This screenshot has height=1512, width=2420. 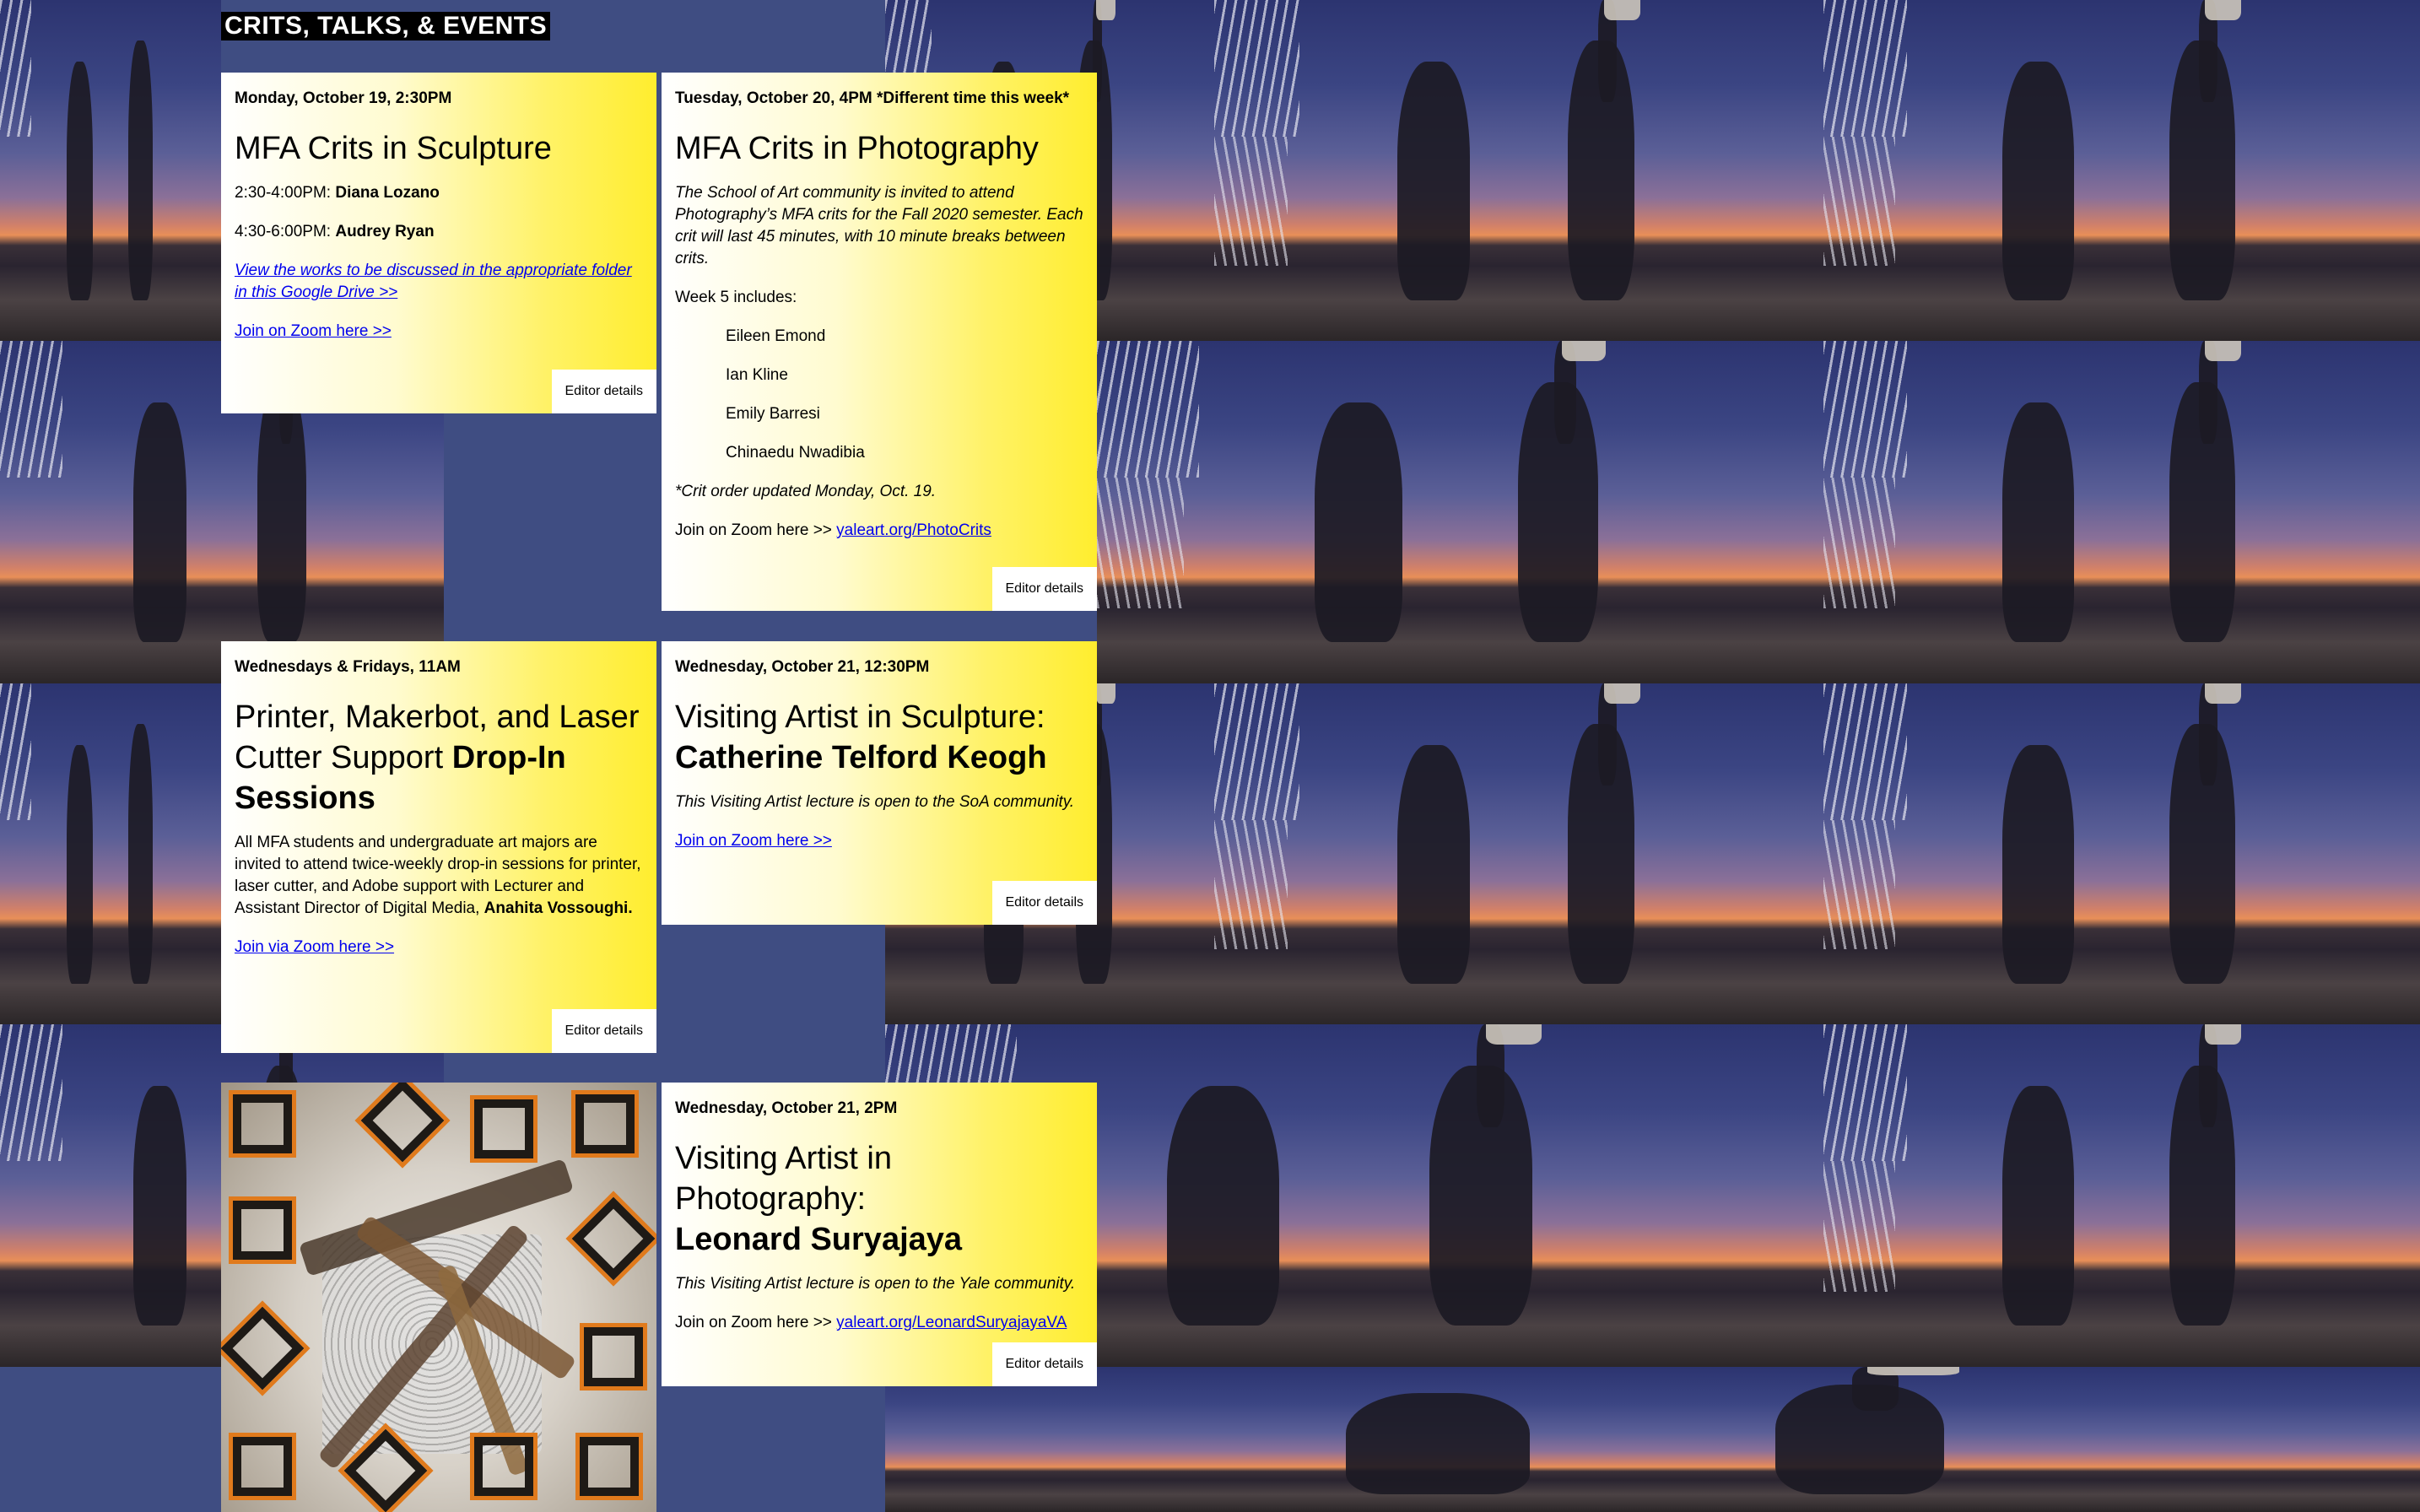 I want to click on crit-order-note: *Crit order updated Monday, Oct. 19., so click(x=806, y=491).